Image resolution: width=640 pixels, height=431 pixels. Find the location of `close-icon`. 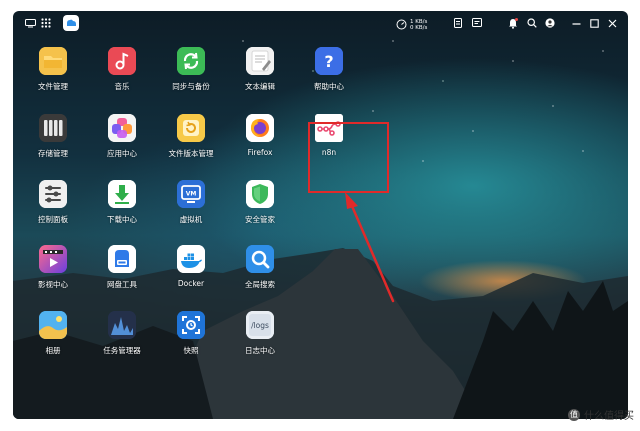

close-icon is located at coordinates (612, 23).